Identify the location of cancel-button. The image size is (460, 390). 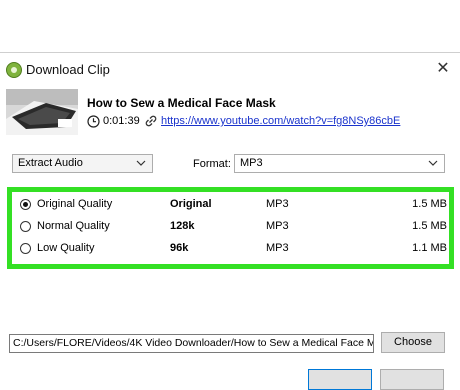
(412, 379).